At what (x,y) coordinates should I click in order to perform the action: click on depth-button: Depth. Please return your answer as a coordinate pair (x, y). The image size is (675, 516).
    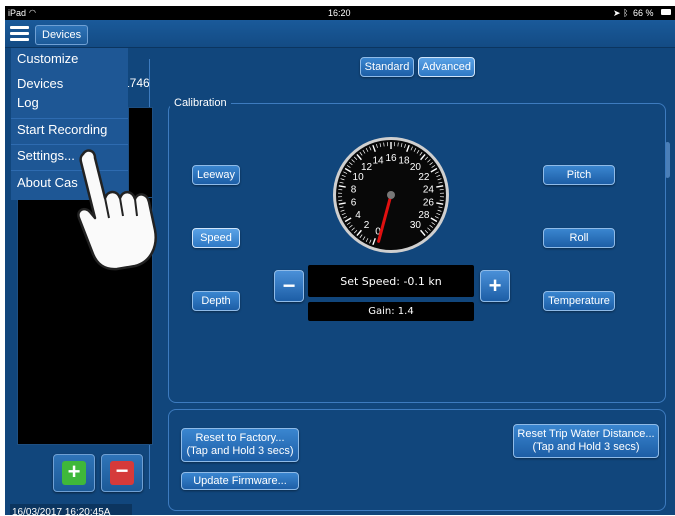
    Looking at the image, I should click on (216, 301).